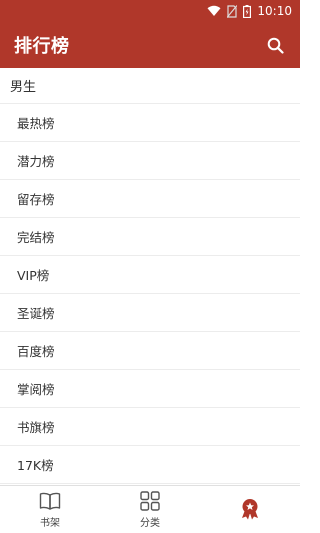  Describe the element at coordinates (247, 11) in the screenshot. I see `battery-icon` at that location.